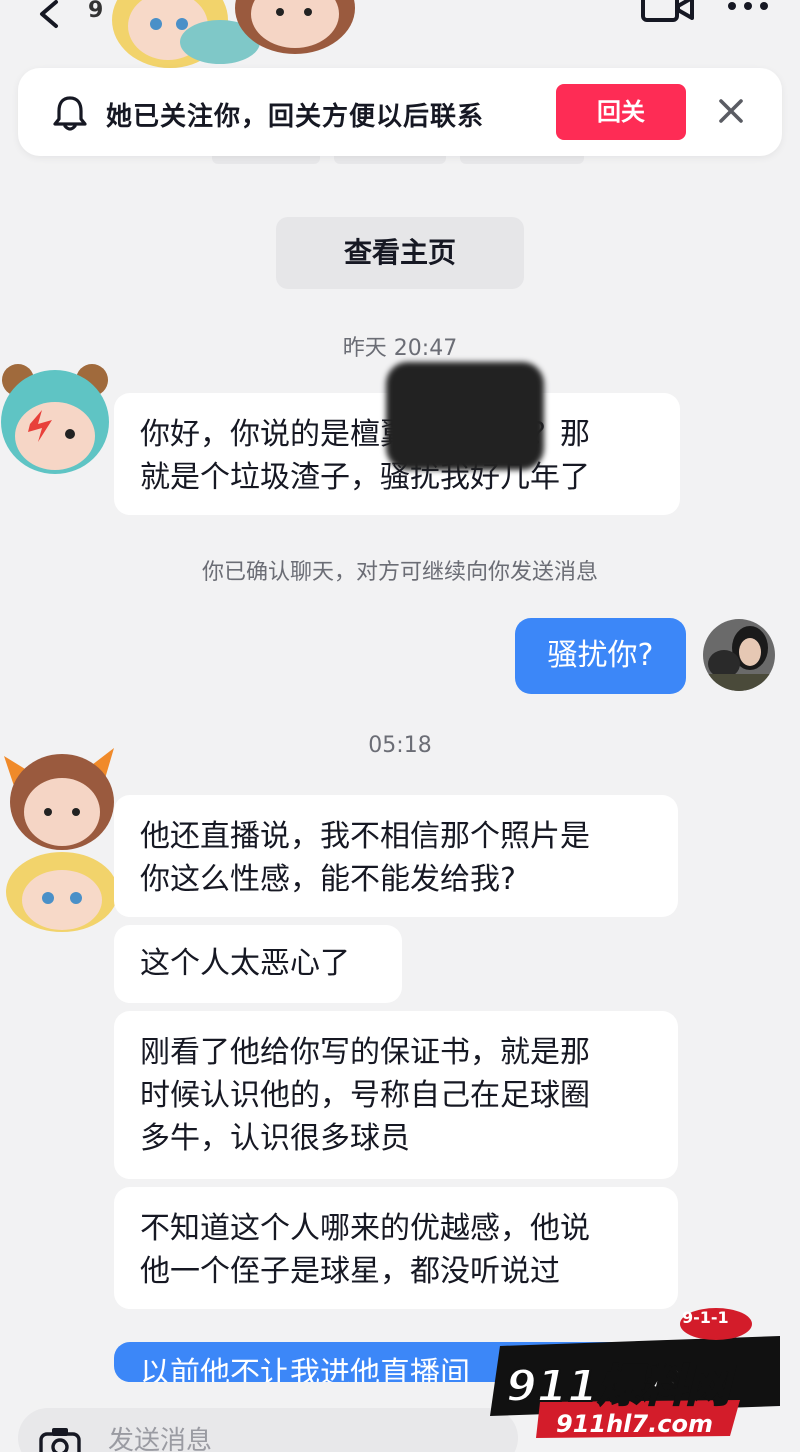 Image resolution: width=800 pixels, height=1452 pixels. Describe the element at coordinates (621, 112) in the screenshot. I see `follow-back-button: 回关` at that location.